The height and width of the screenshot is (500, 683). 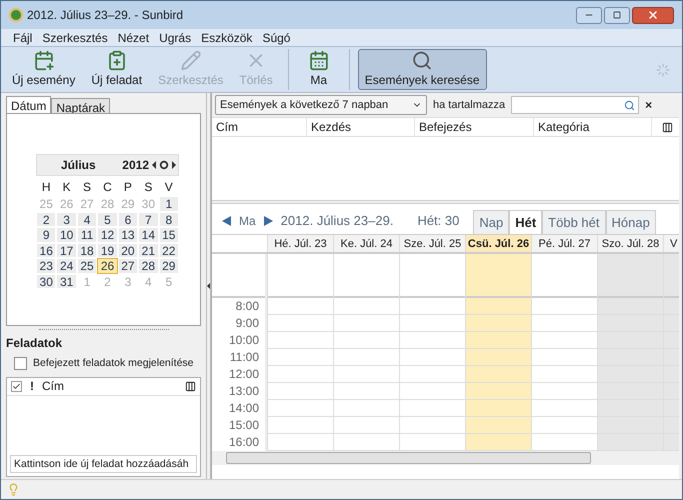 I want to click on day-cell: 30, so click(x=46, y=281).